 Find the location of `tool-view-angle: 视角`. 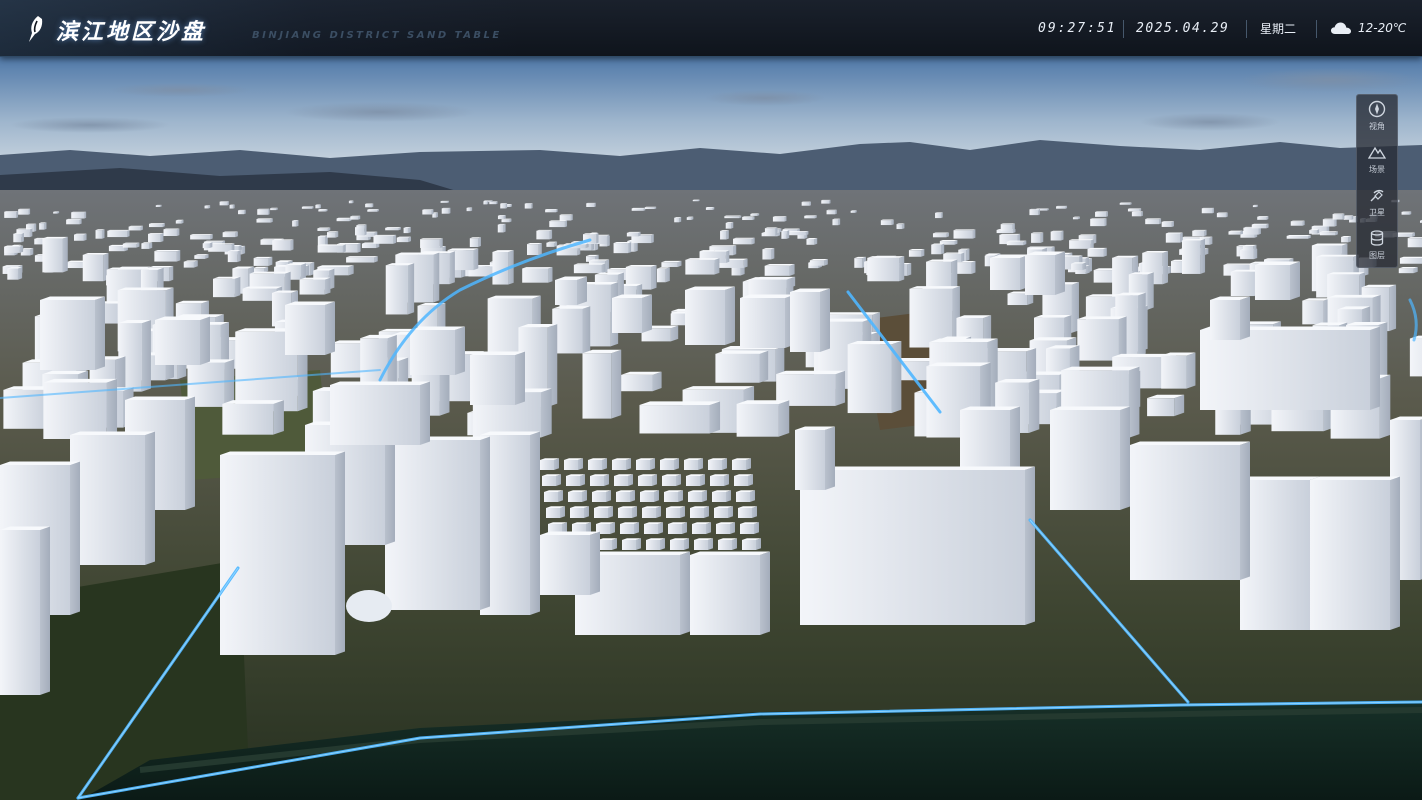

tool-view-angle: 视角 is located at coordinates (1377, 116).